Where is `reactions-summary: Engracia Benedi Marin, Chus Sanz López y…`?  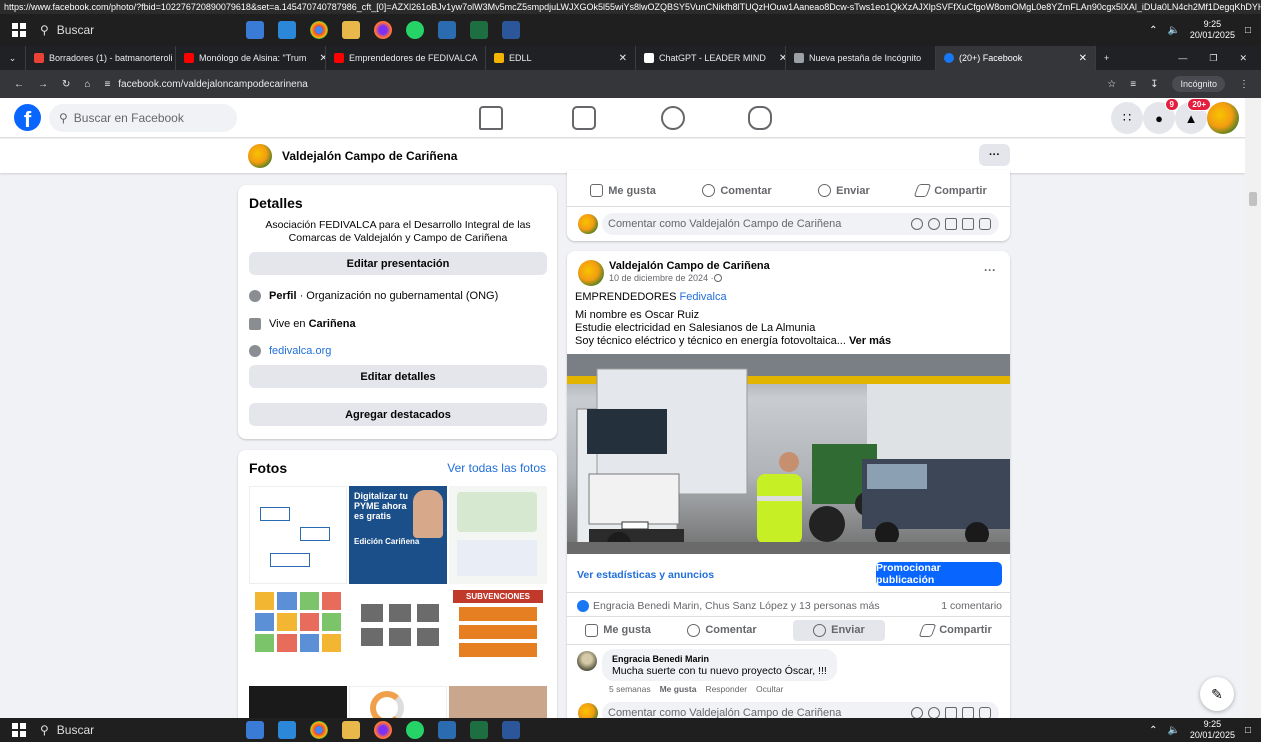
reactions-summary: Engracia Benedi Marin, Chus Sanz López y… is located at coordinates (728, 606).